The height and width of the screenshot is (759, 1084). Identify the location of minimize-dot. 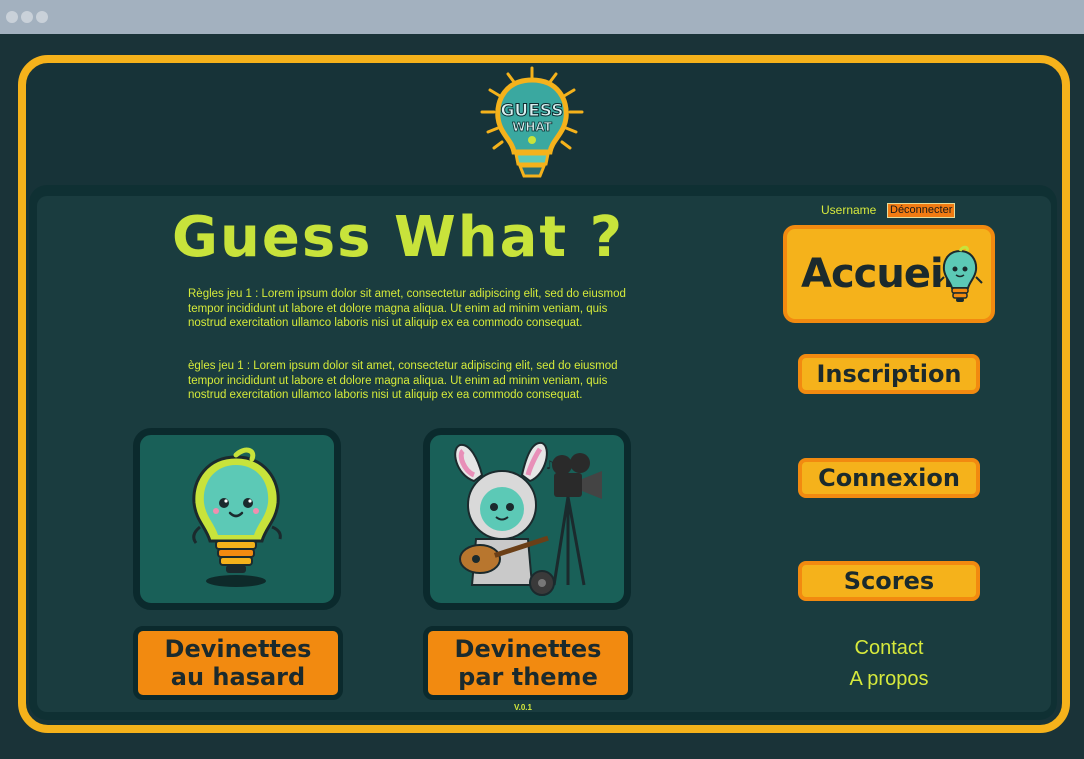
(27, 17).